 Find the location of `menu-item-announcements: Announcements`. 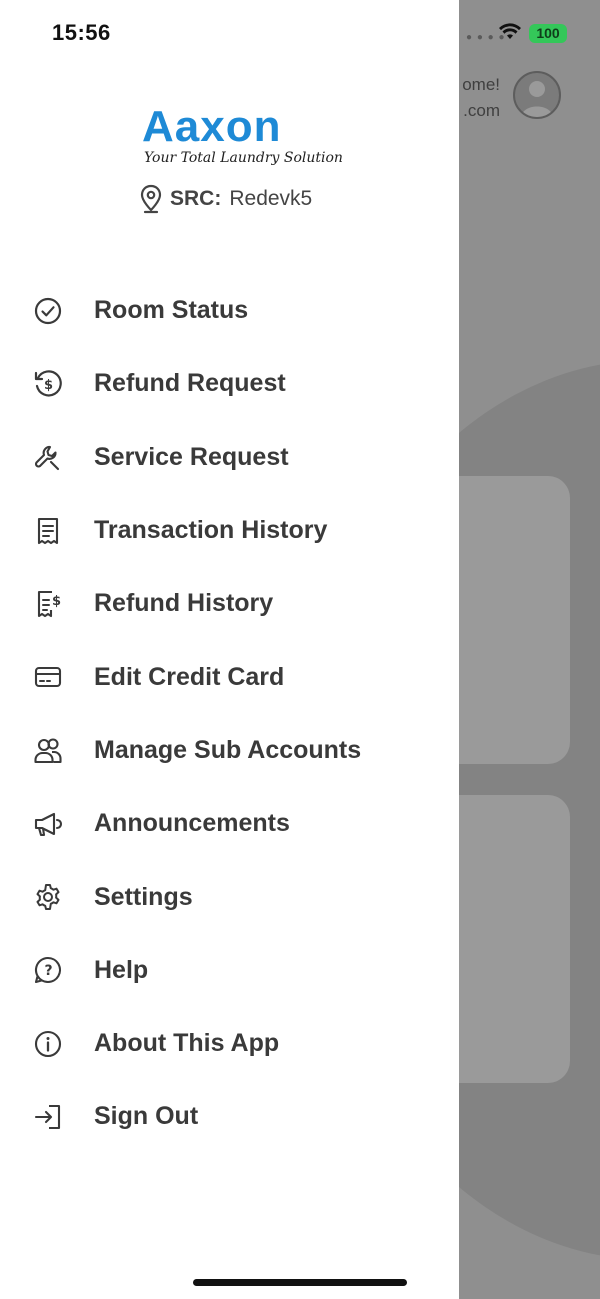

menu-item-announcements: Announcements is located at coordinates (229, 823).